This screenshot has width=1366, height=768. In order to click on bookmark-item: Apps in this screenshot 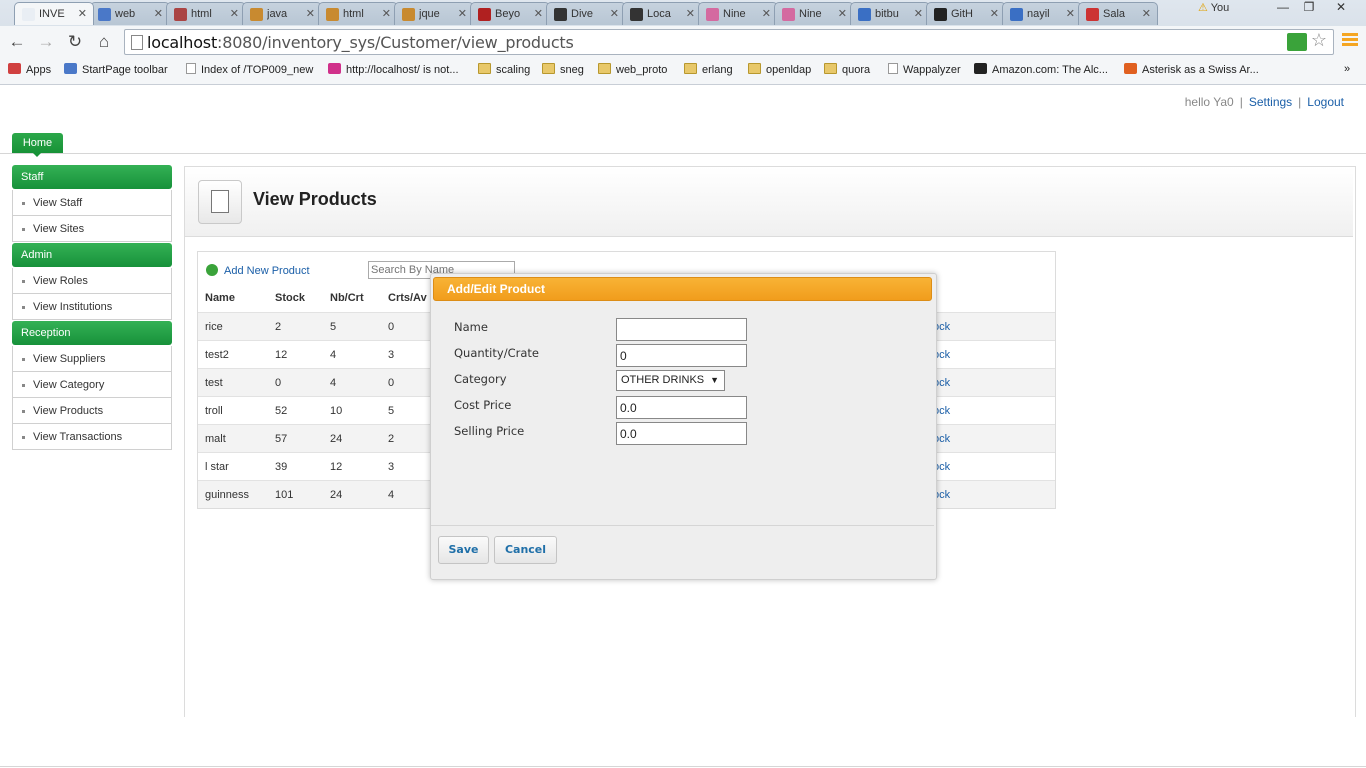, I will do `click(29, 69)`.